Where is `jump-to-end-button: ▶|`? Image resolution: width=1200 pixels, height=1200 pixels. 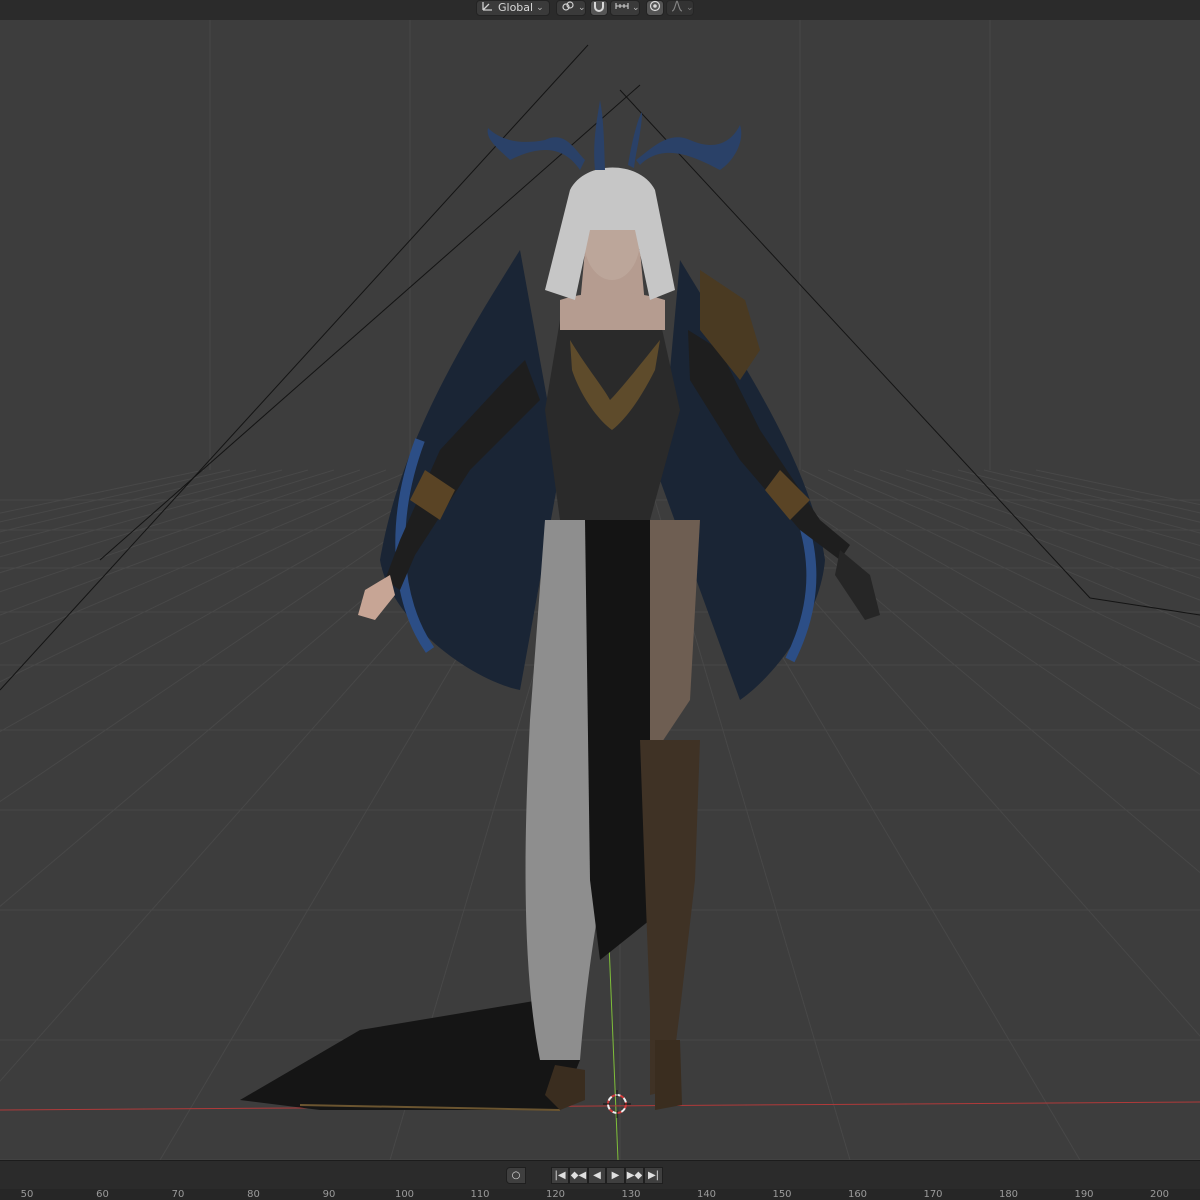 jump-to-end-button: ▶| is located at coordinates (653, 1175).